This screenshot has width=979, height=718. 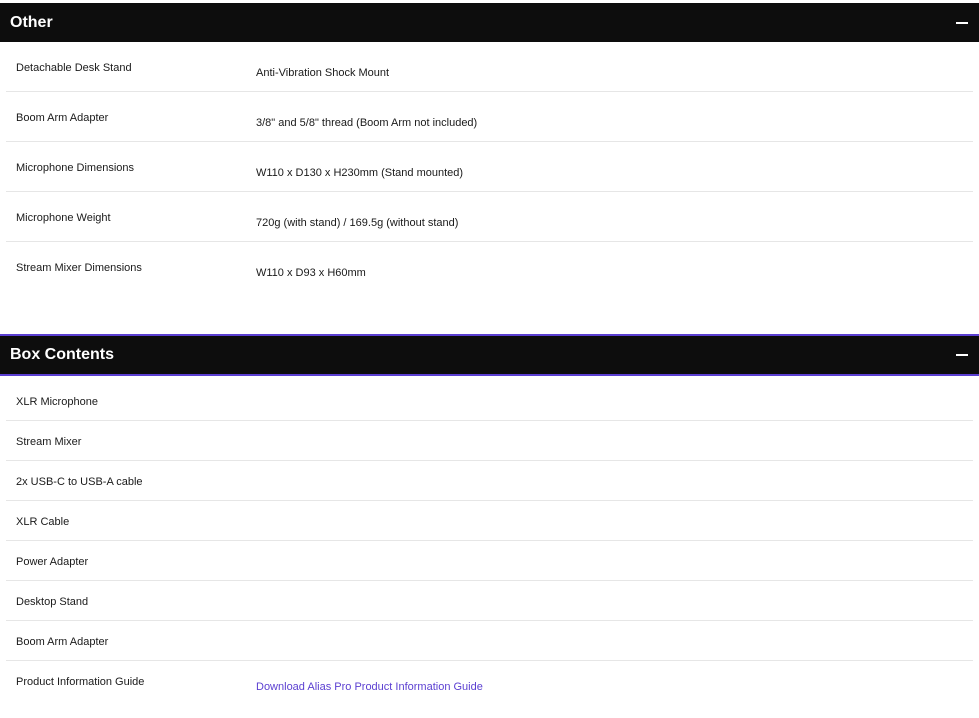 What do you see at coordinates (489, 355) in the screenshot?
I see `section-header-box-contents: Box Contents` at bounding box center [489, 355].